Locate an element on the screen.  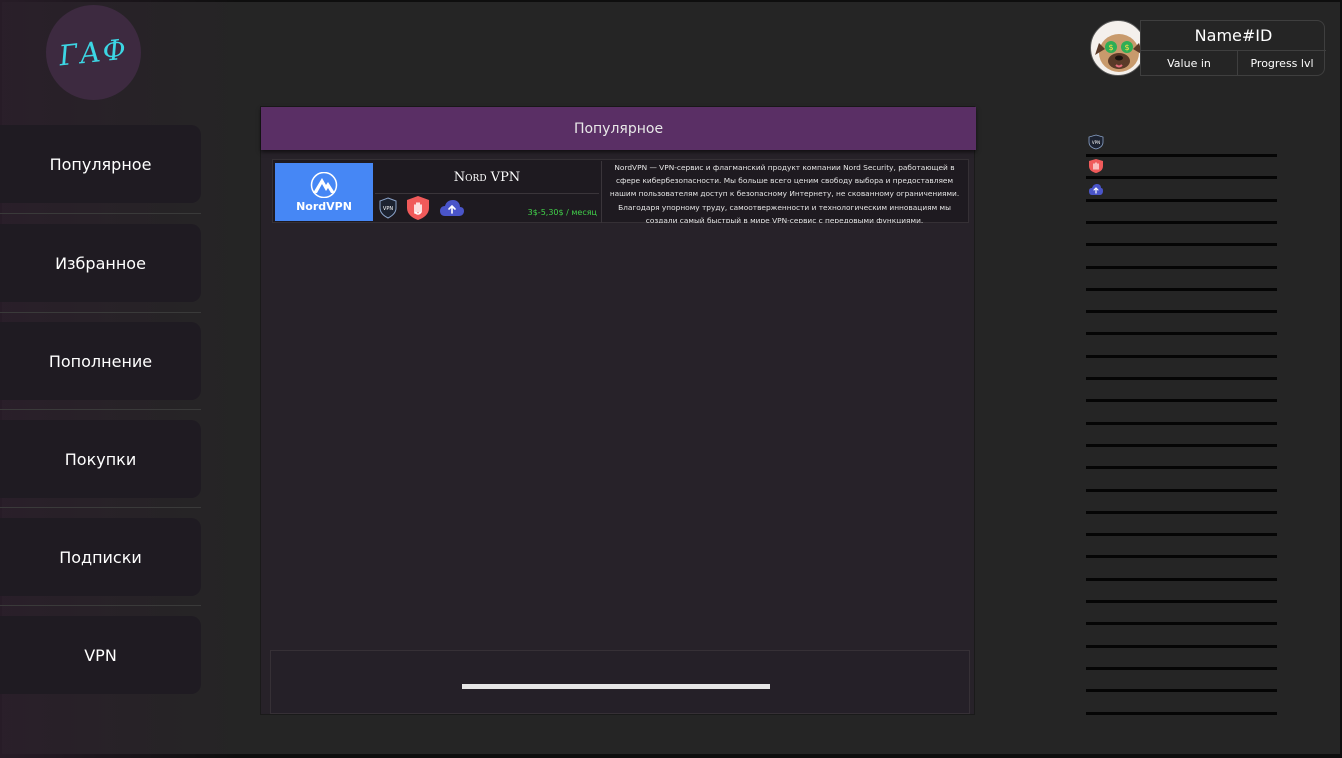
horizontal-scrollbar is located at coordinates (616, 686).